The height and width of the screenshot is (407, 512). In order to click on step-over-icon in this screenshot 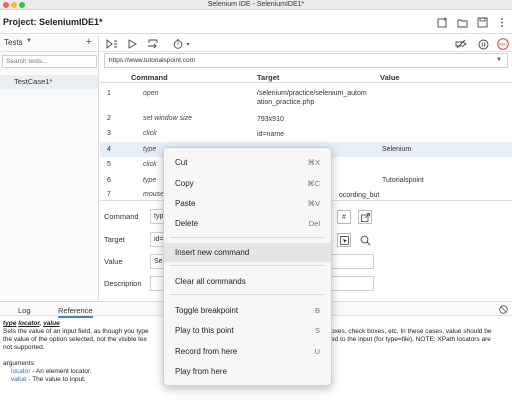, I will do `click(153, 44)`.